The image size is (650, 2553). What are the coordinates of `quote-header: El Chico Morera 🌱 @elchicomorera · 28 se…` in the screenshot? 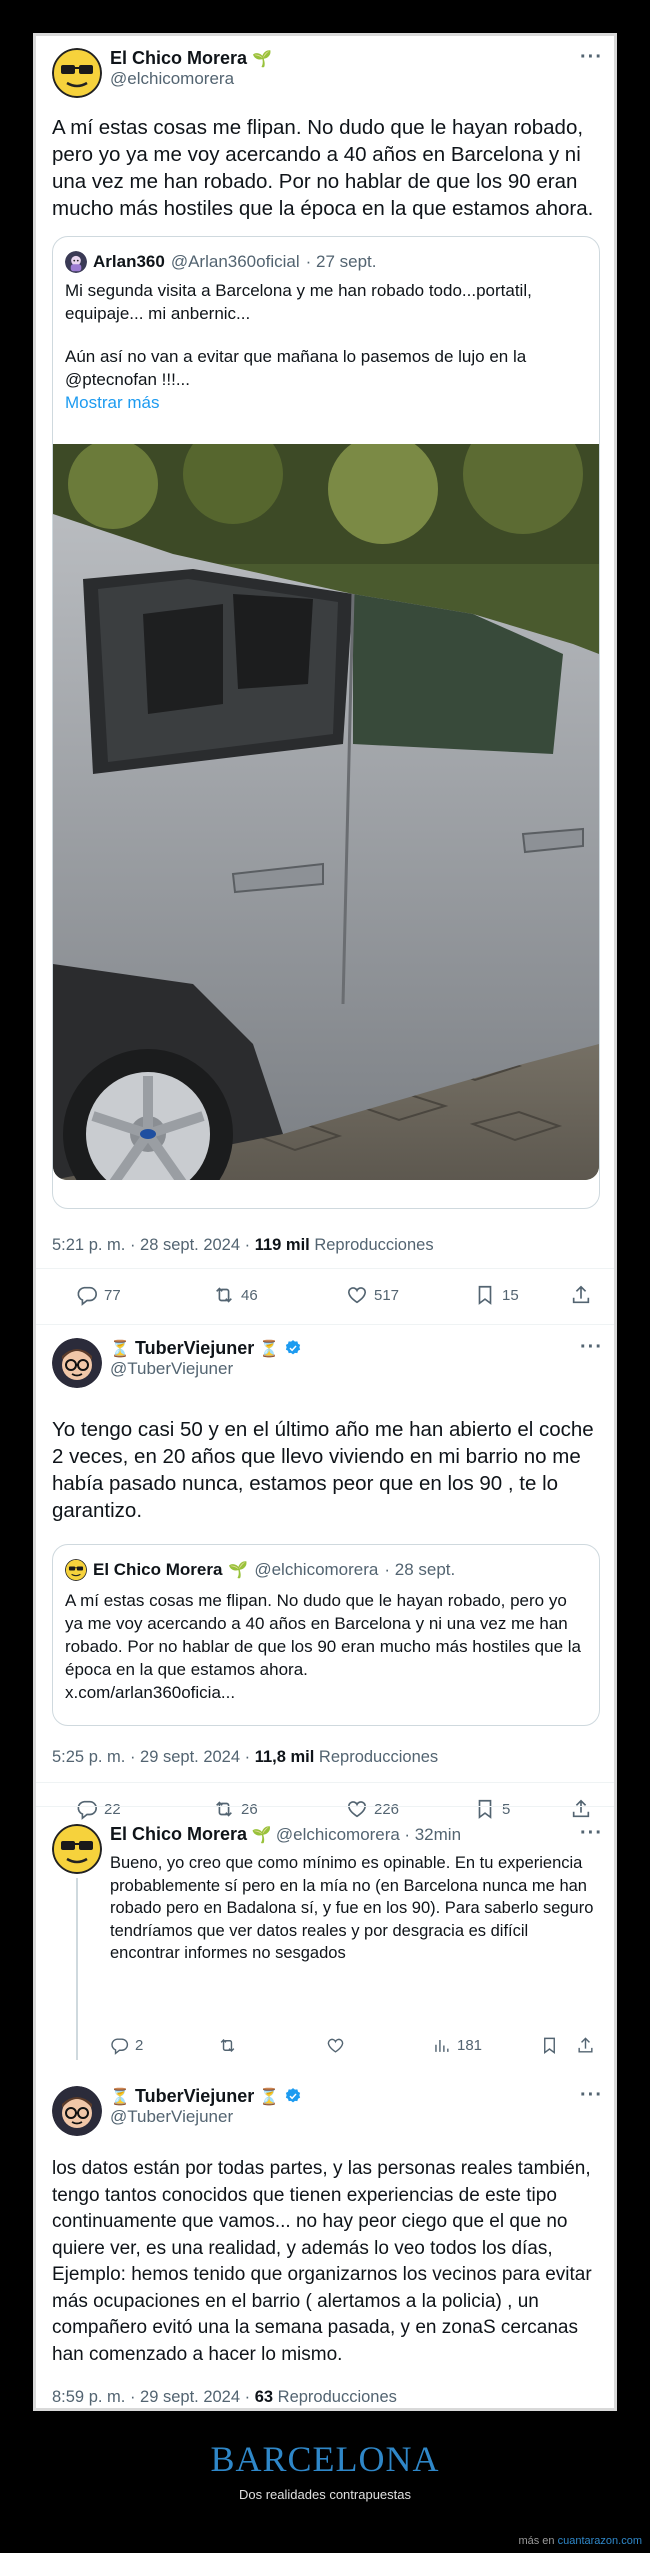 It's located at (260, 1570).